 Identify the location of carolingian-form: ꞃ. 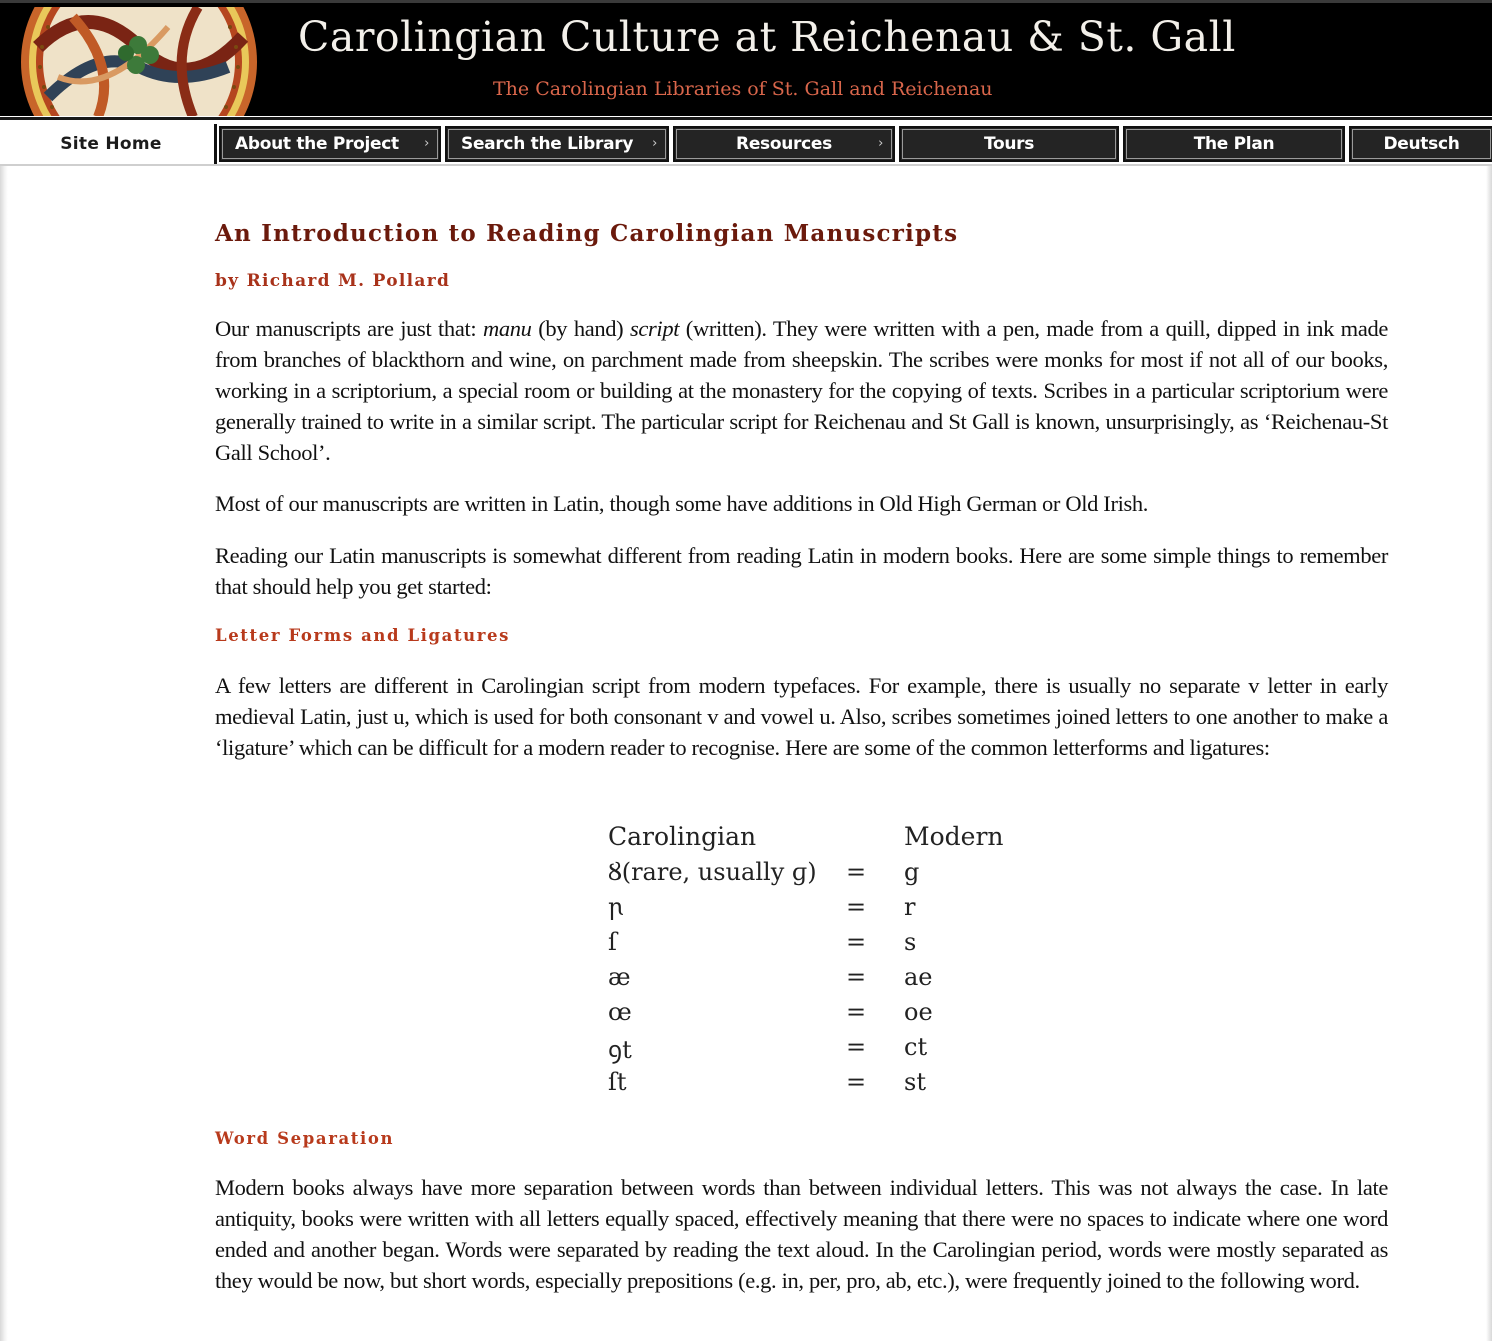
(616, 907).